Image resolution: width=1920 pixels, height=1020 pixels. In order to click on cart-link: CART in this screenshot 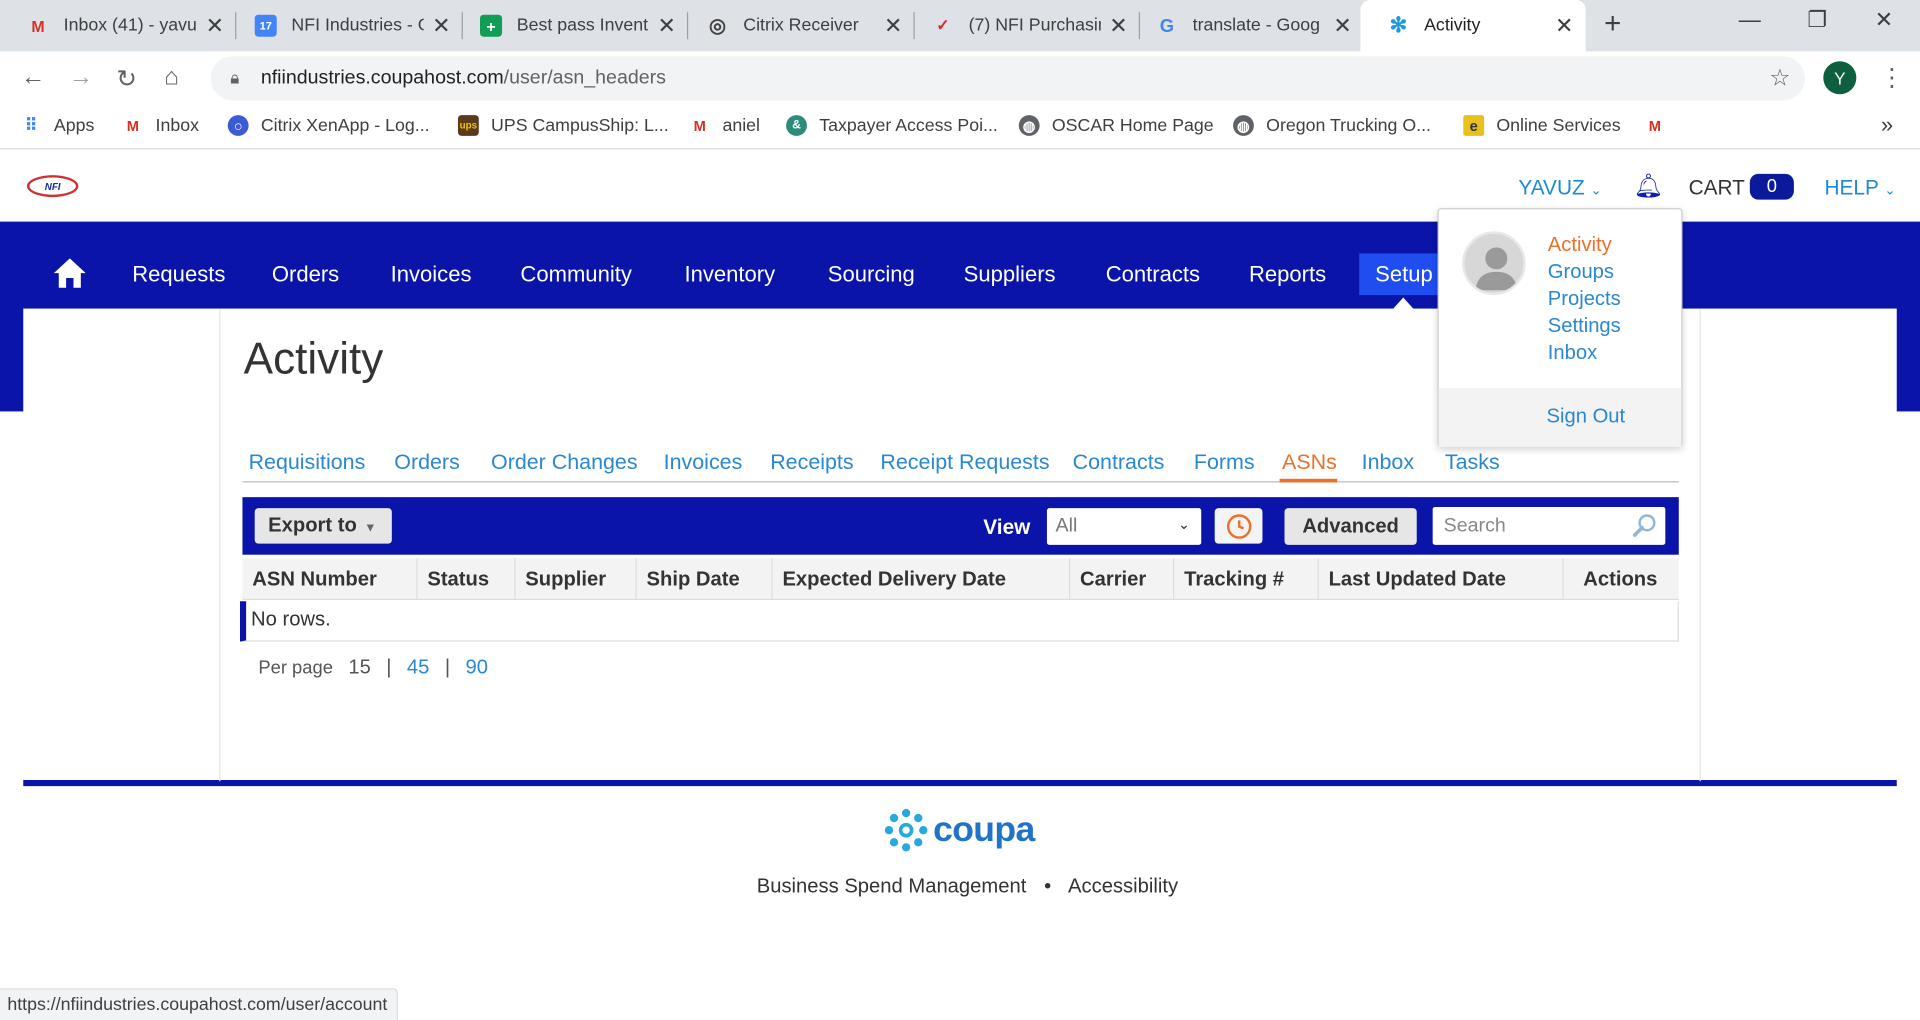, I will do `click(1717, 188)`.